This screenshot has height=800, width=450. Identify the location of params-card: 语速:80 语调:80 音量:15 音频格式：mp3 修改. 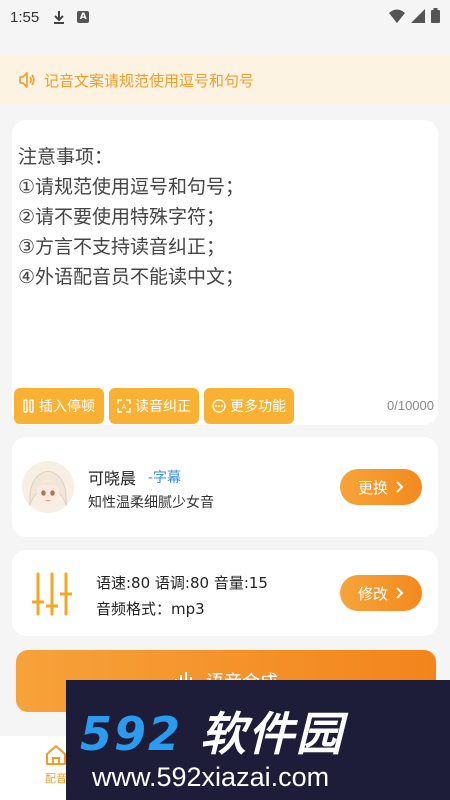
(225, 593).